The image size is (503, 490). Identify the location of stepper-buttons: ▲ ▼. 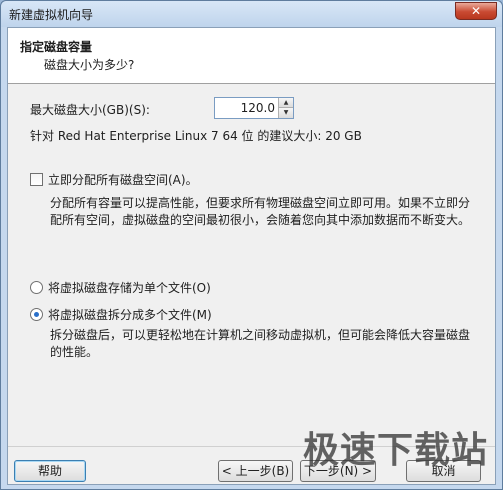
(285, 108).